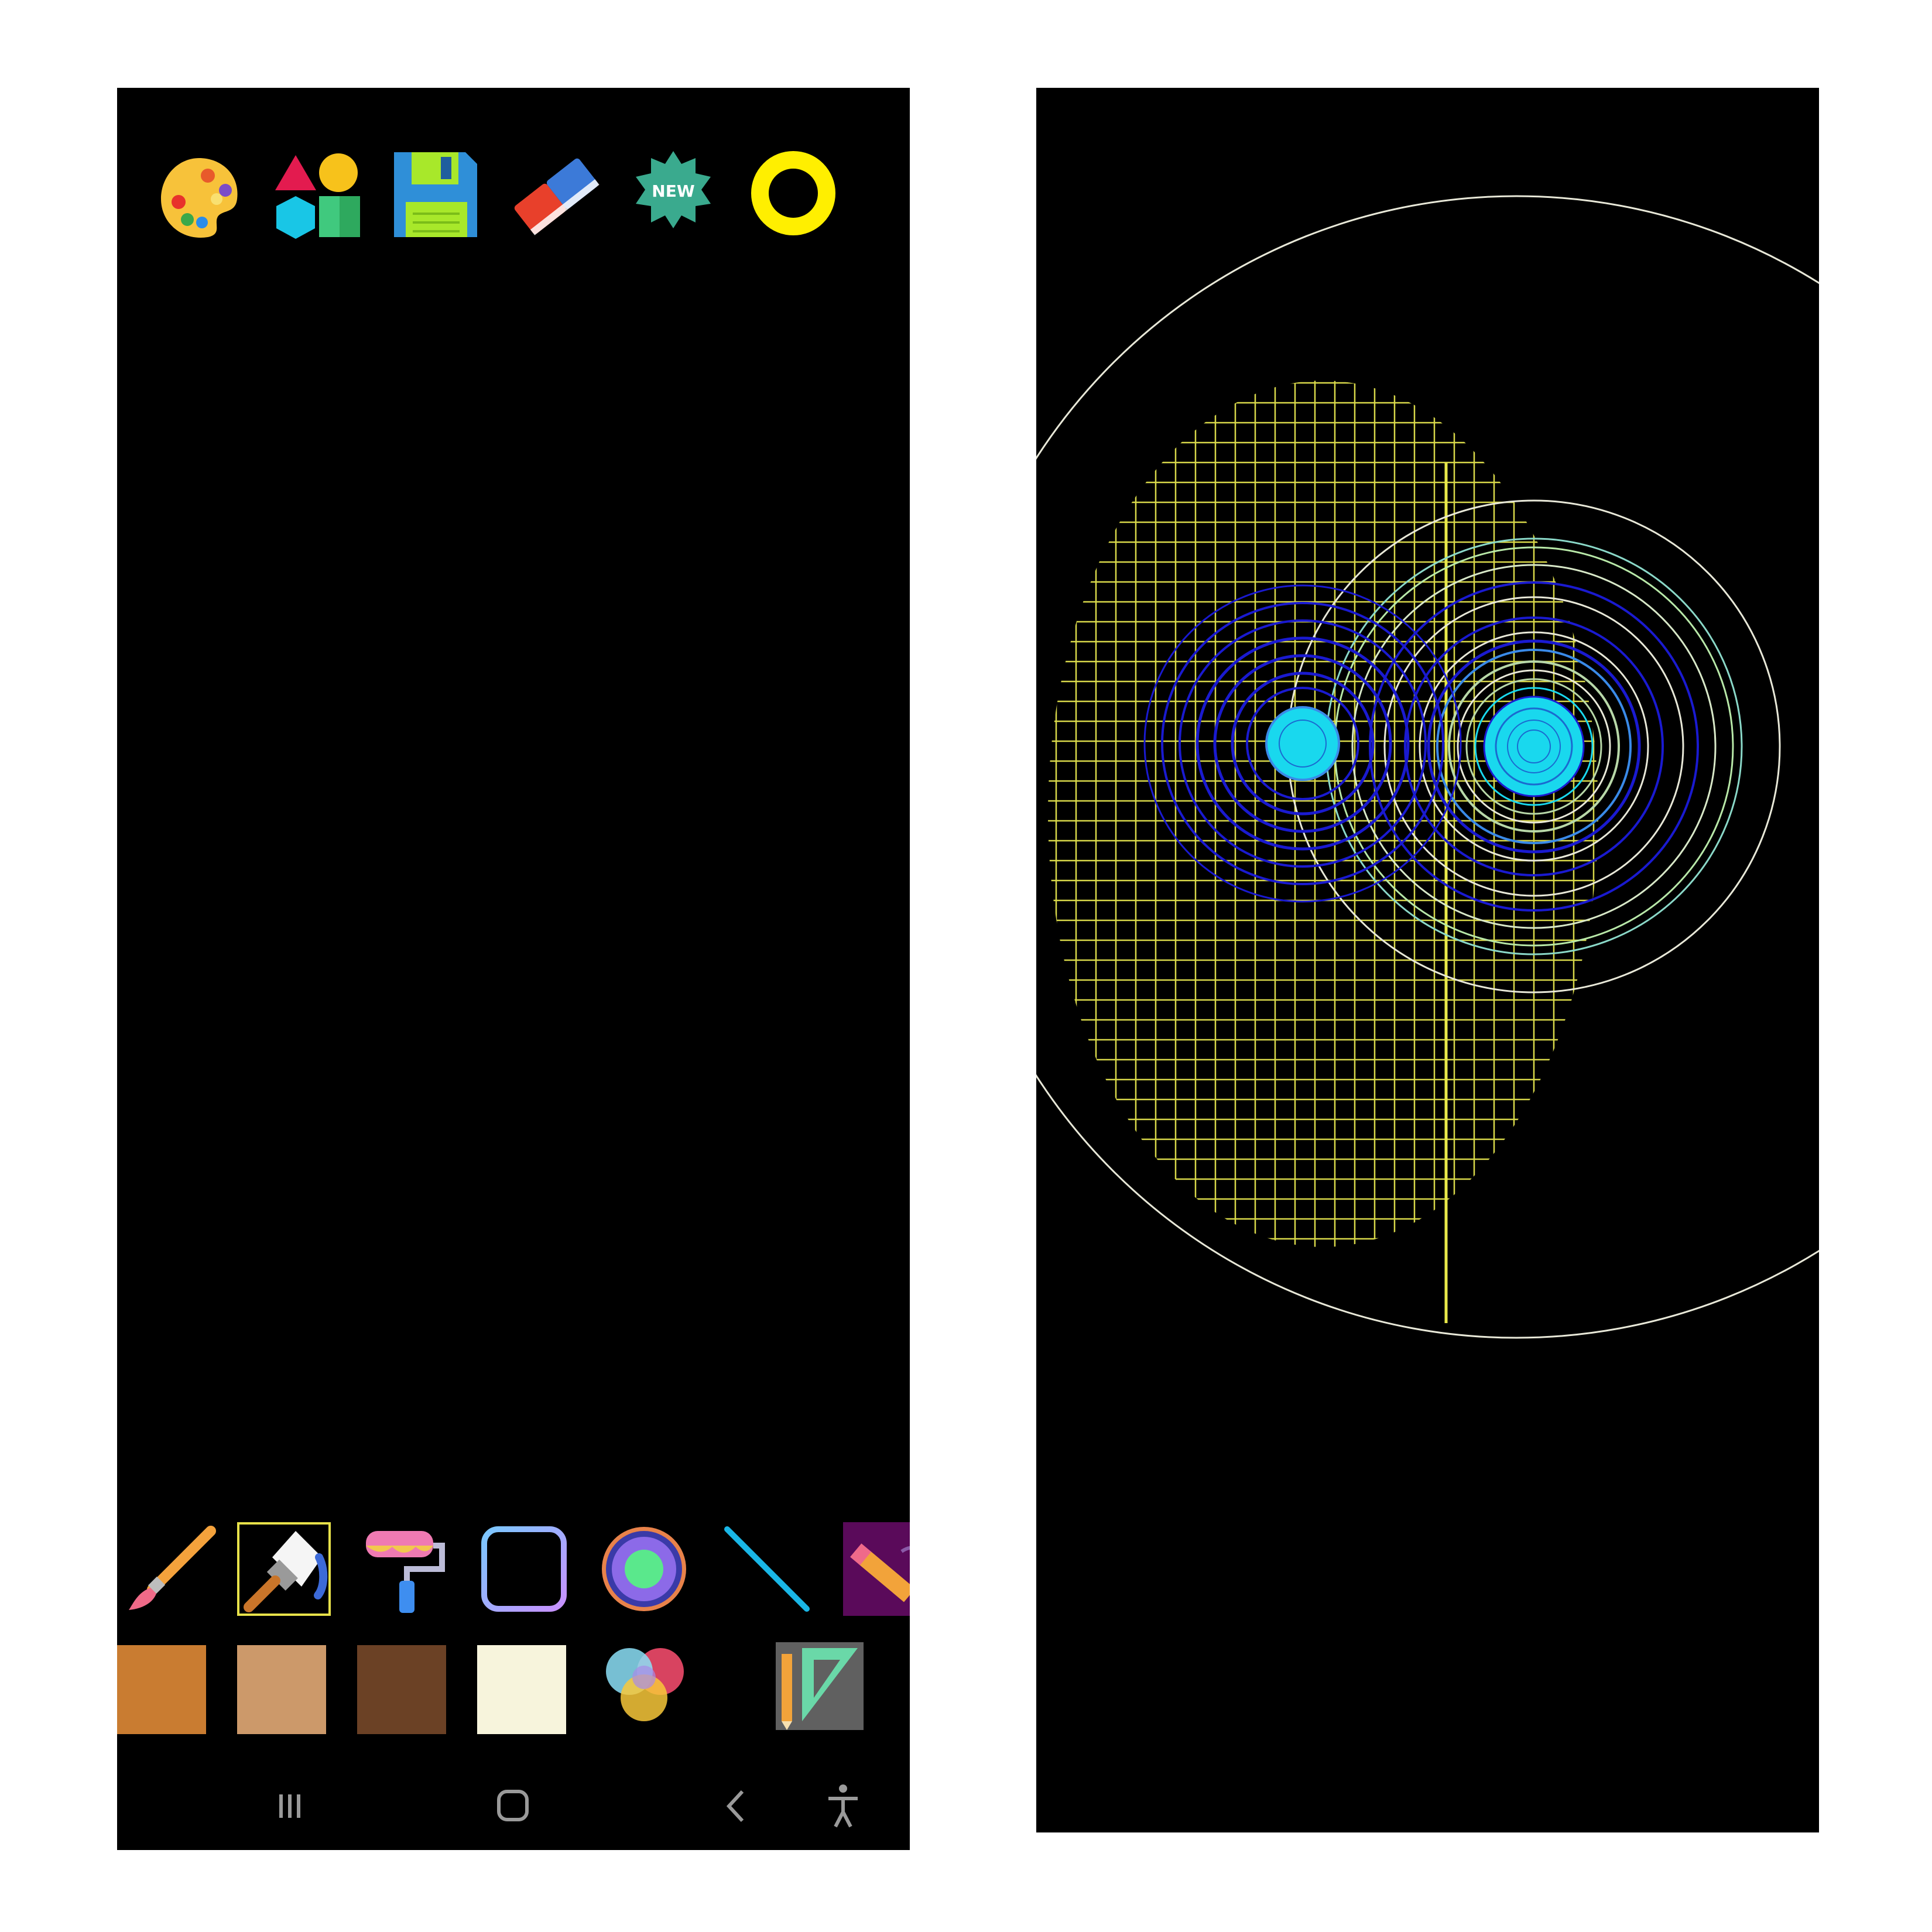  Describe the element at coordinates (644, 1686) in the screenshot. I see `color-mixer-icon` at that location.